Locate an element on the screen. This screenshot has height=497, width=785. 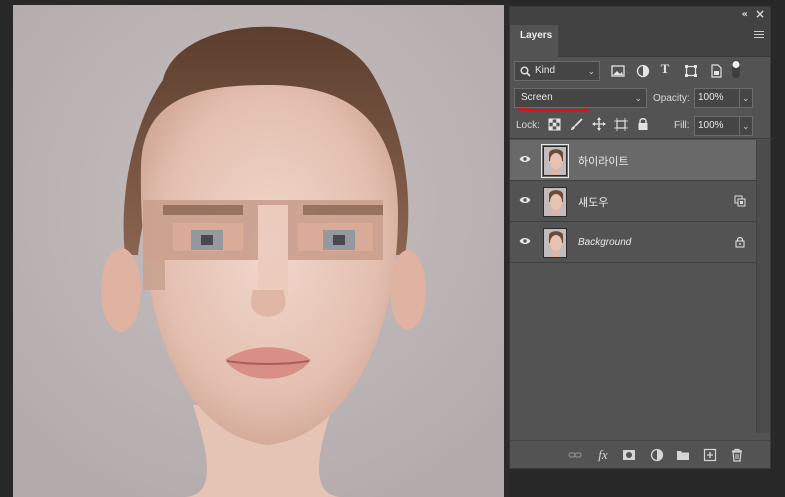
layer-row-background: Background is located at coordinates (634, 242).